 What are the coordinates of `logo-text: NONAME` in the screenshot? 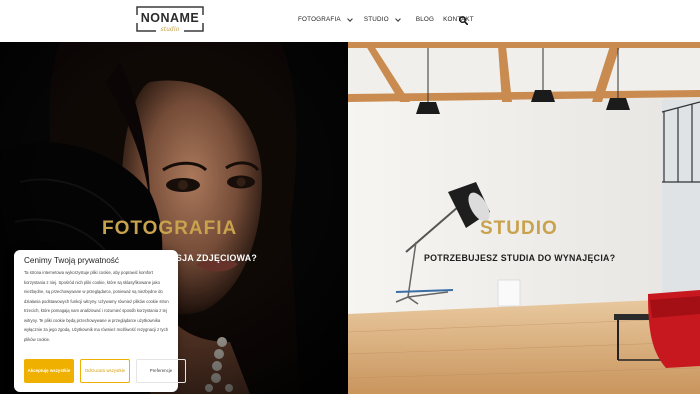 It's located at (170, 18).